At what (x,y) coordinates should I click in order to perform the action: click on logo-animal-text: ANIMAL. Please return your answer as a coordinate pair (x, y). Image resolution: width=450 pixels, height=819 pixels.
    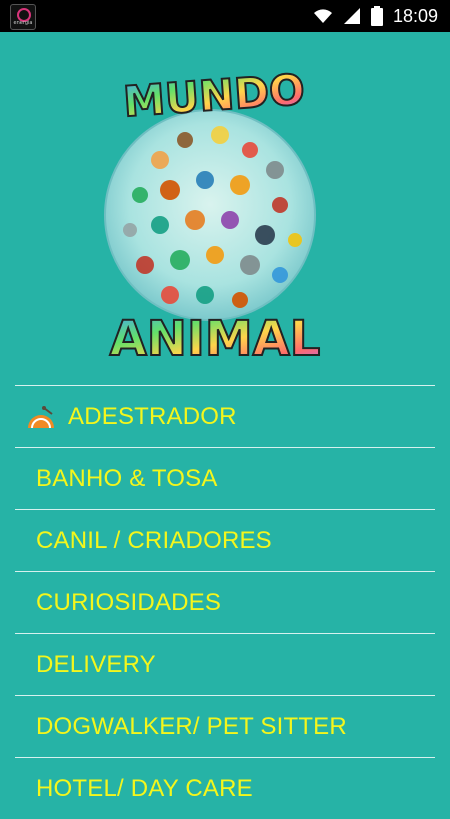
    Looking at the image, I should click on (215, 339).